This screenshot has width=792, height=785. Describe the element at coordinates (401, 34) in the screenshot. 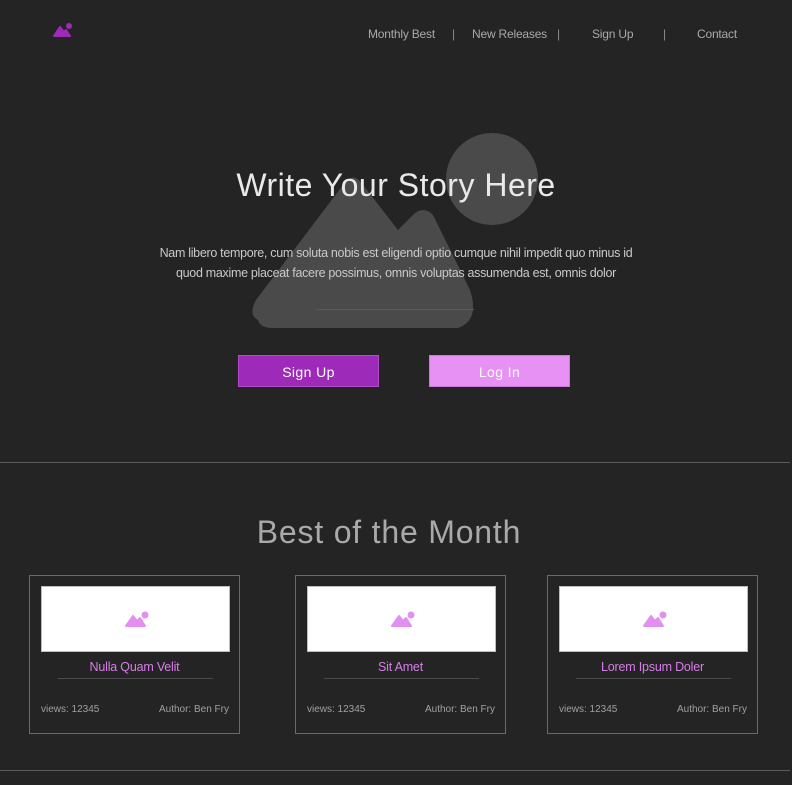

I see `nav-link-monthly-best: Monthly Best` at that location.